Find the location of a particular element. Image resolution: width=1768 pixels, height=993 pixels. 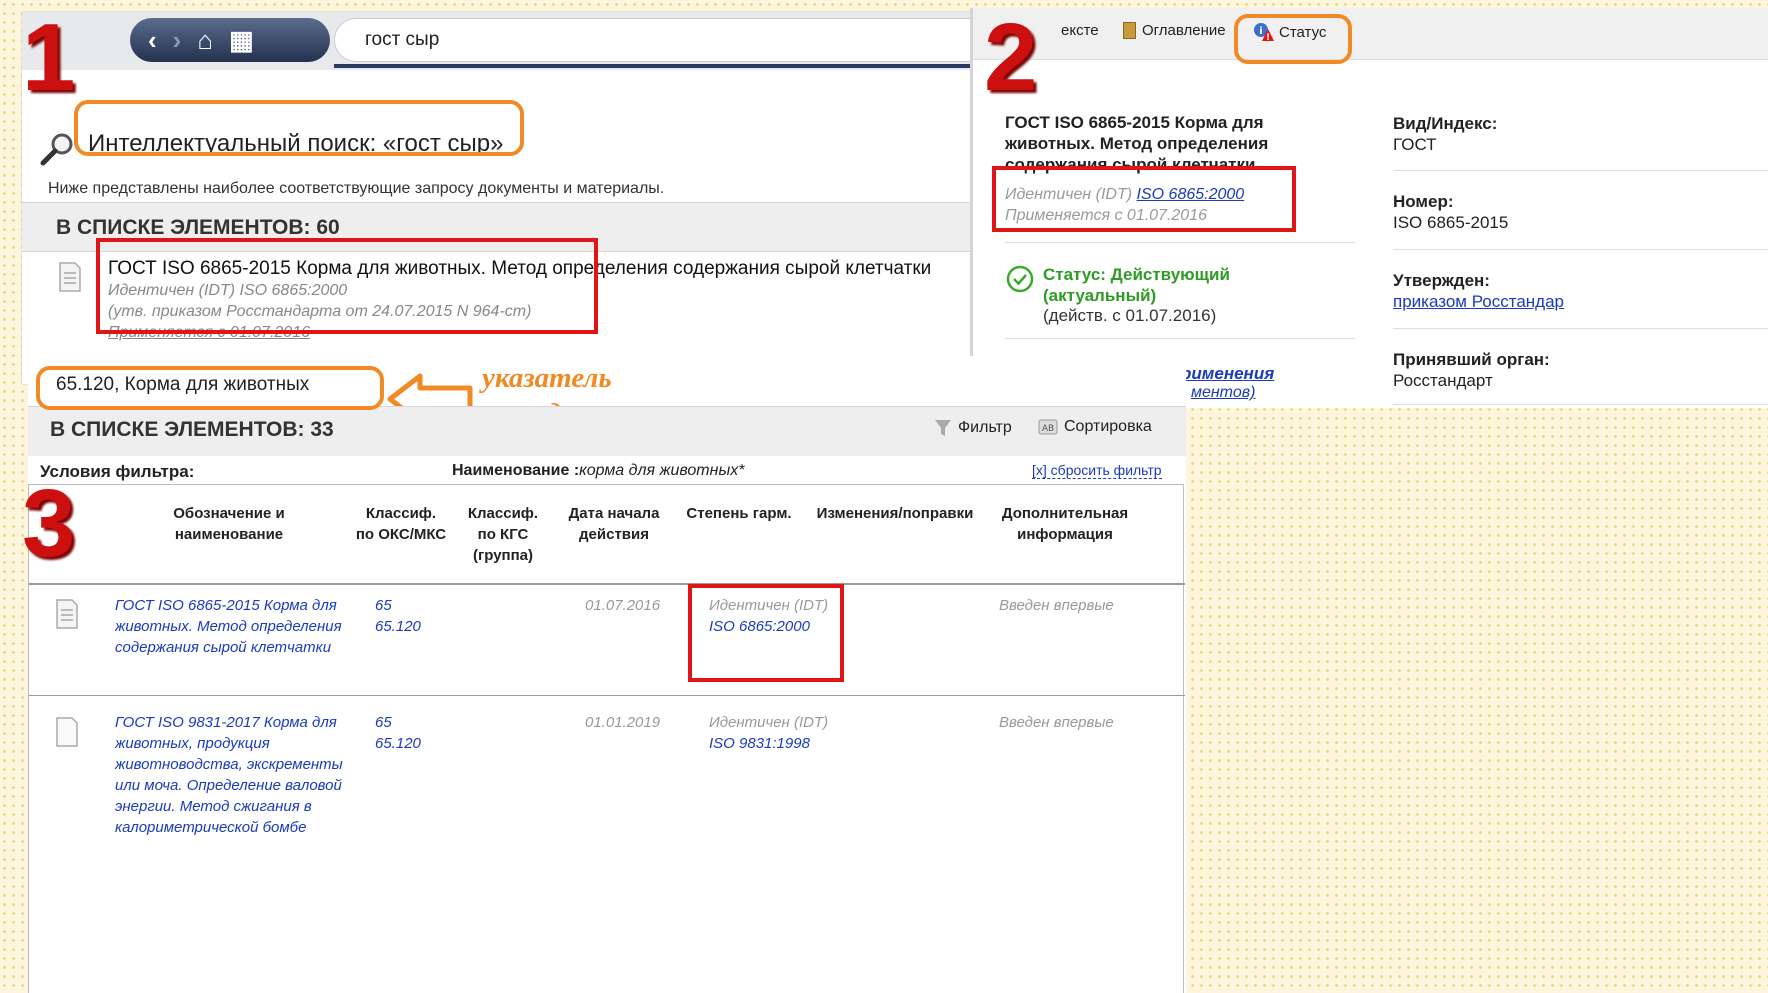

list-count: В СПИСКЕ ЭЛЕМЕНТОВ: 33 is located at coordinates (192, 429).